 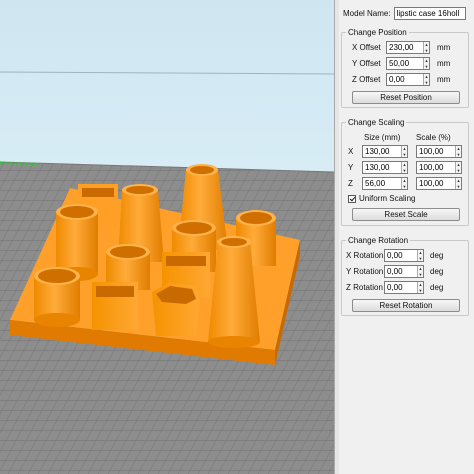 What do you see at coordinates (167, 73) in the screenshot?
I see `axis-line-gray` at bounding box center [167, 73].